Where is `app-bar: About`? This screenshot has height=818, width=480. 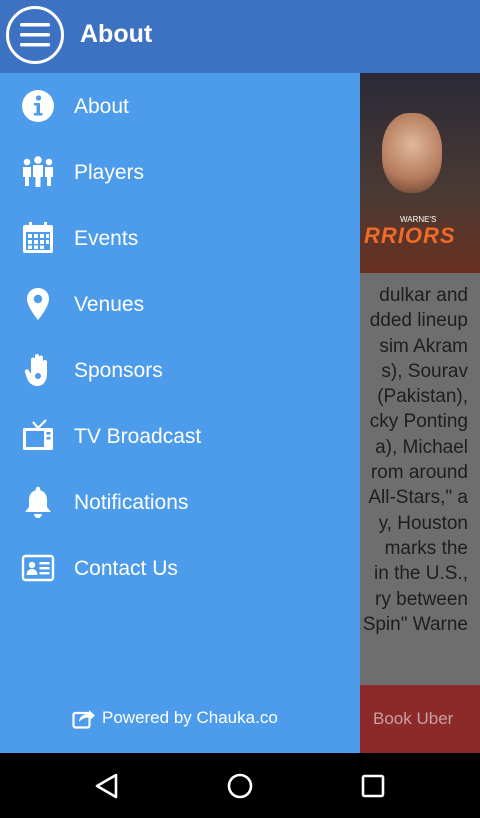 app-bar: About is located at coordinates (240, 36).